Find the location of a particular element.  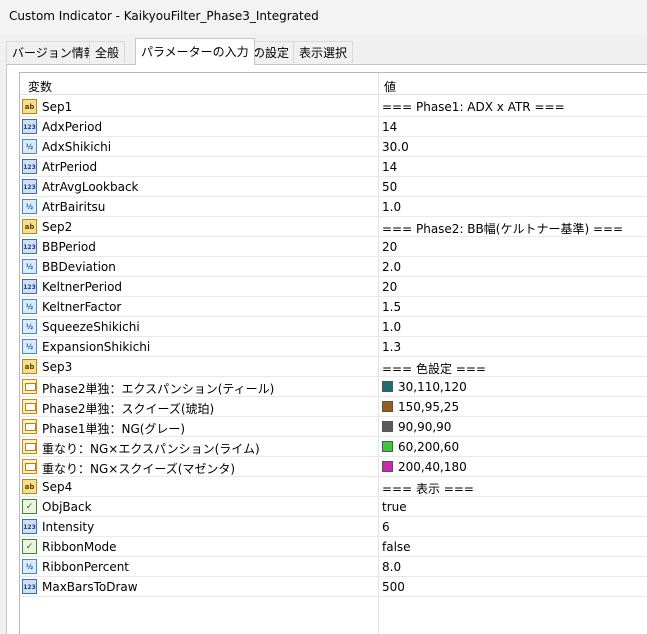

parameter-row: 重なり：NG×エクスパンション(ライム) 60,200,60 is located at coordinates (333, 447).